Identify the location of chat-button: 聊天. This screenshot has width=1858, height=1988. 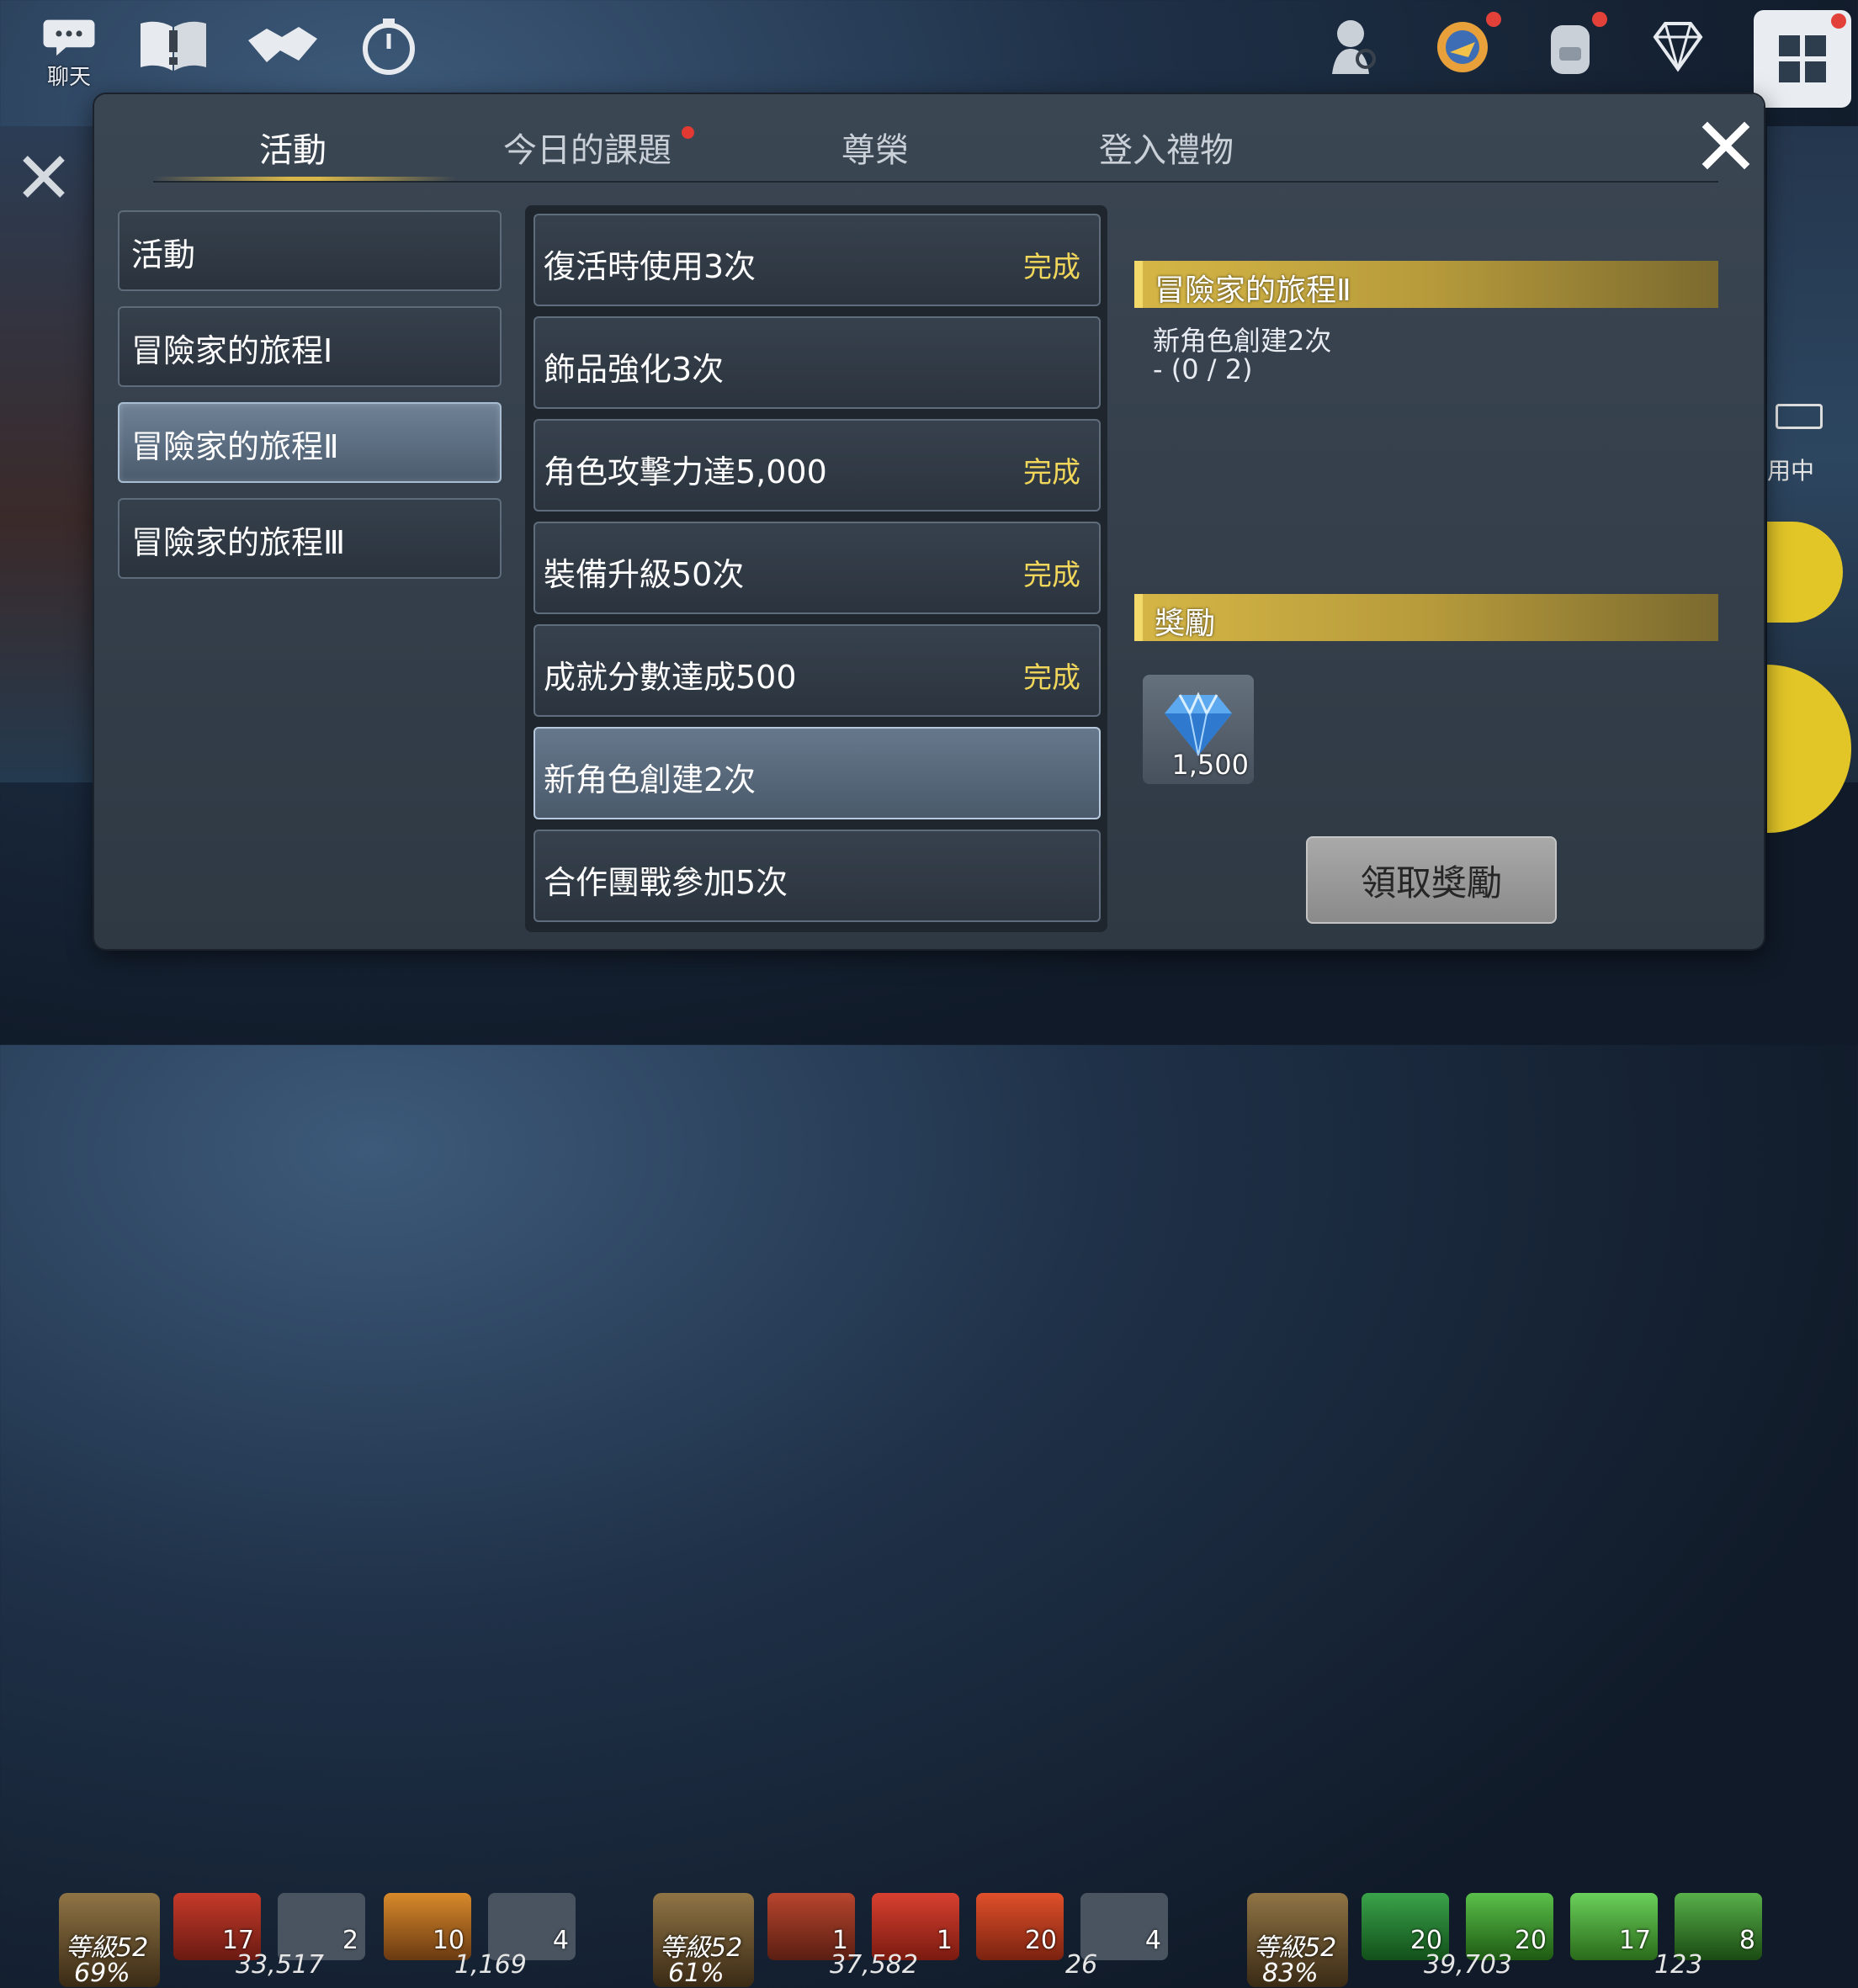
(69, 53).